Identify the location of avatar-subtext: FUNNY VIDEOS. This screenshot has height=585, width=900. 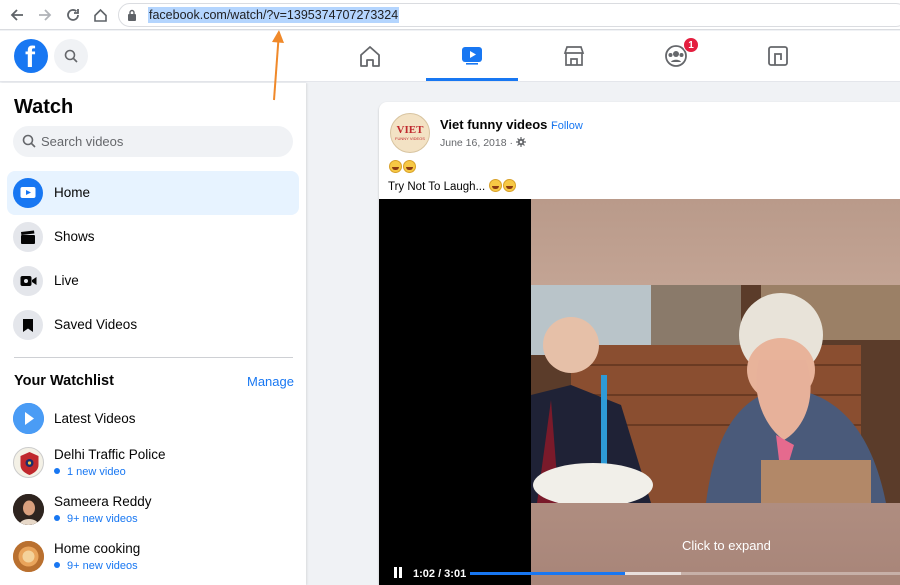
(410, 138).